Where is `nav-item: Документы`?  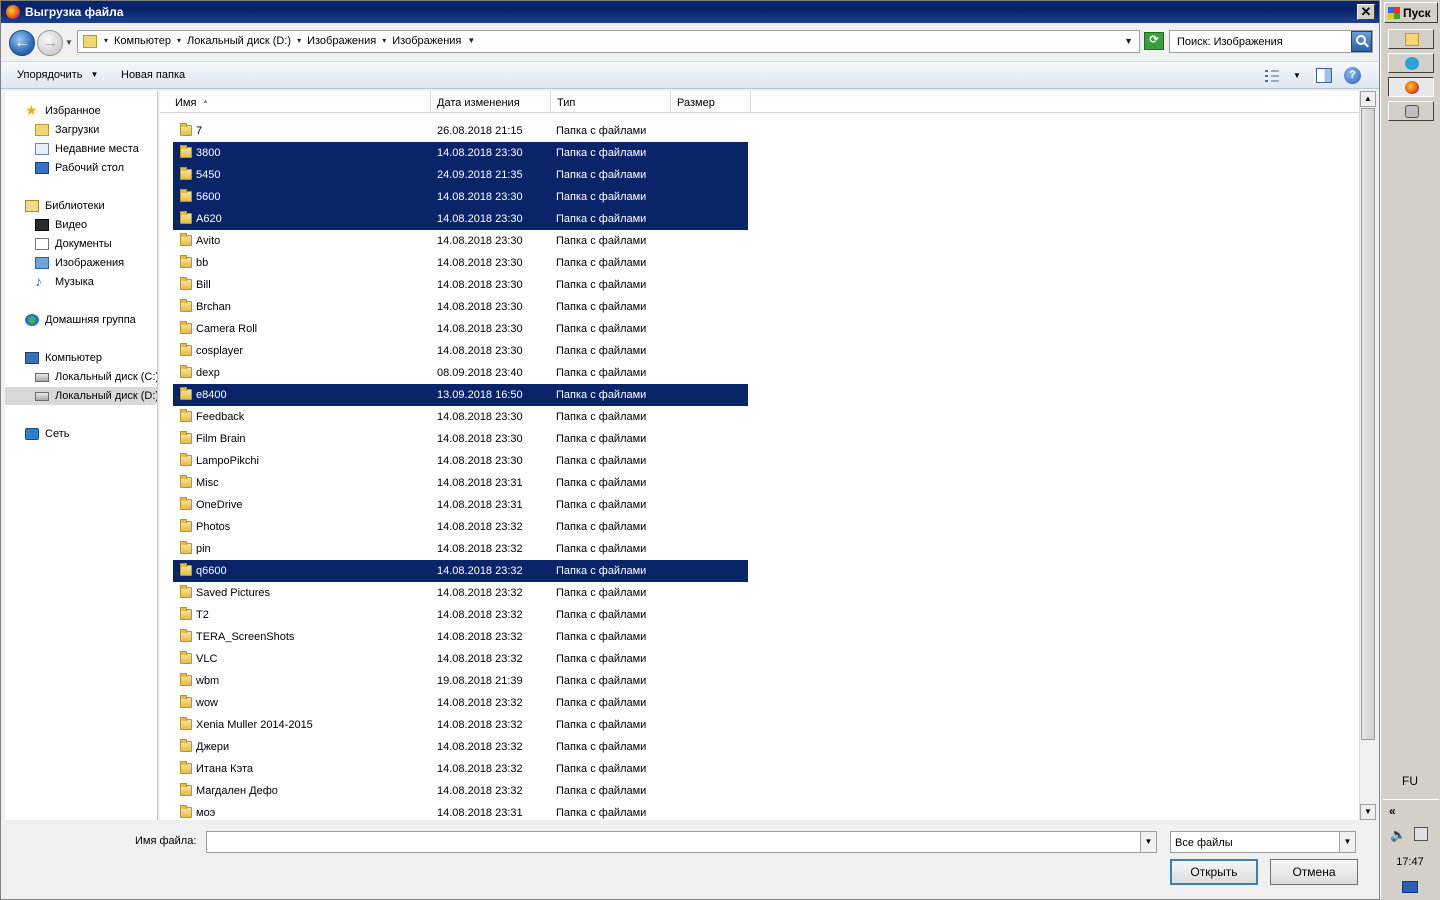
nav-item: Документы is located at coordinates (81, 244).